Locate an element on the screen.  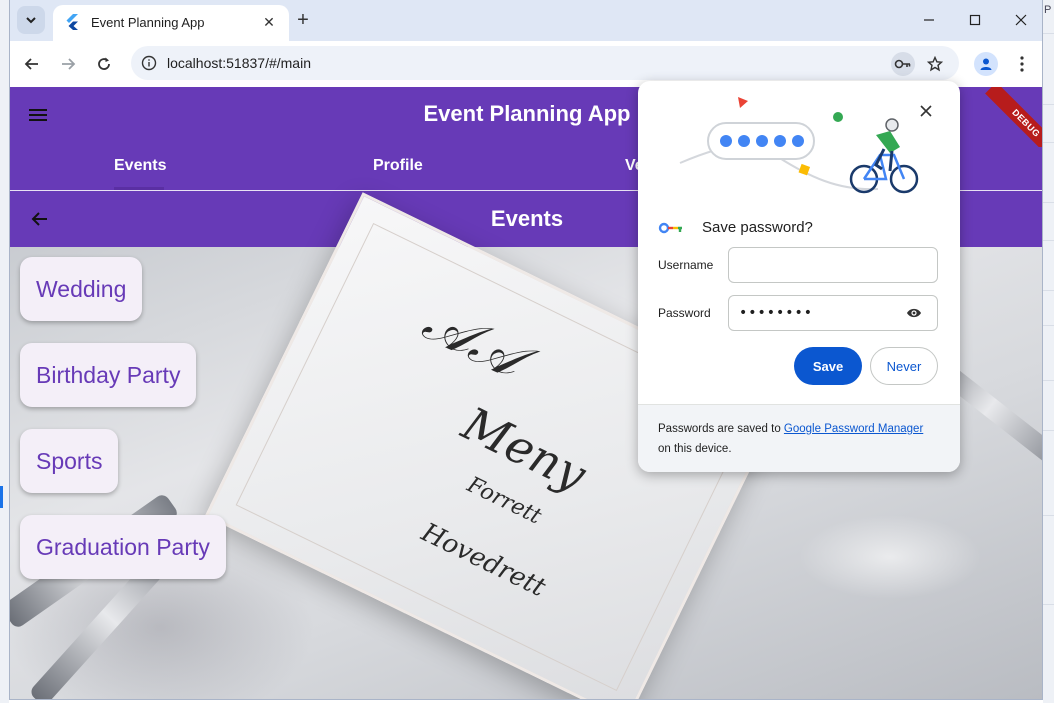
password-illustration is located at coordinates (799, 145).